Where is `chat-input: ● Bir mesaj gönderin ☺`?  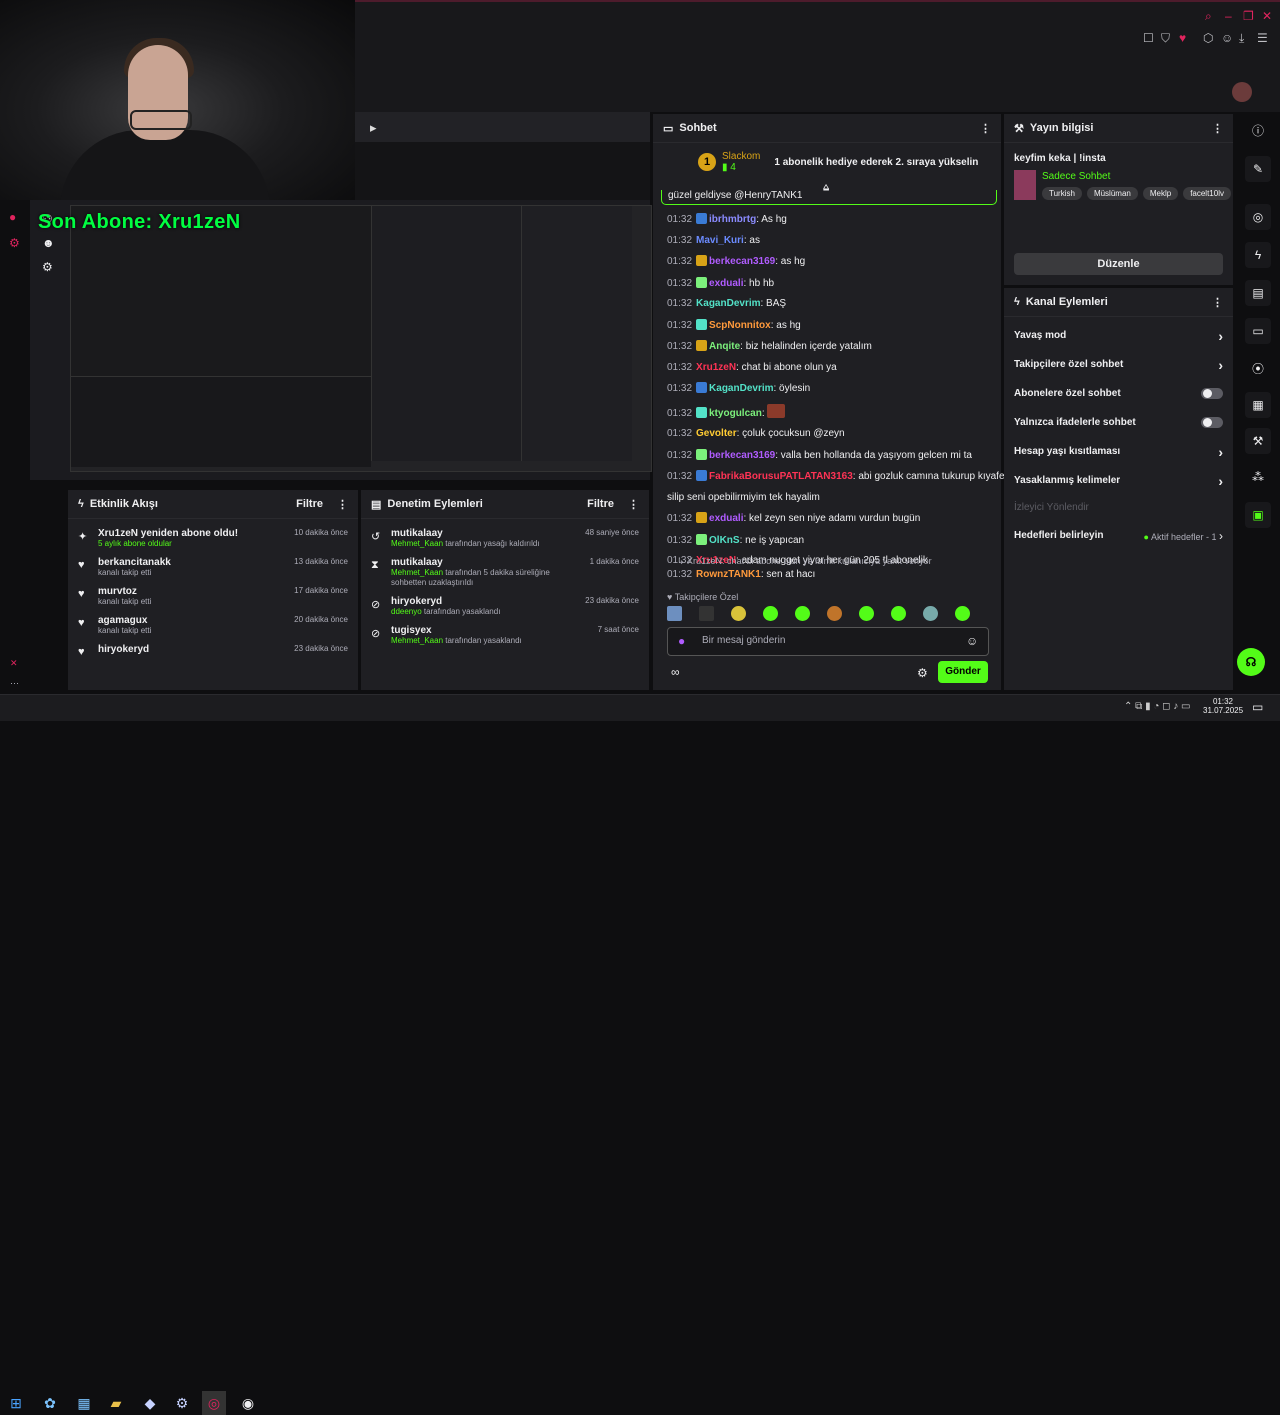 chat-input: ● Bir mesaj gönderin ☺ is located at coordinates (828, 641).